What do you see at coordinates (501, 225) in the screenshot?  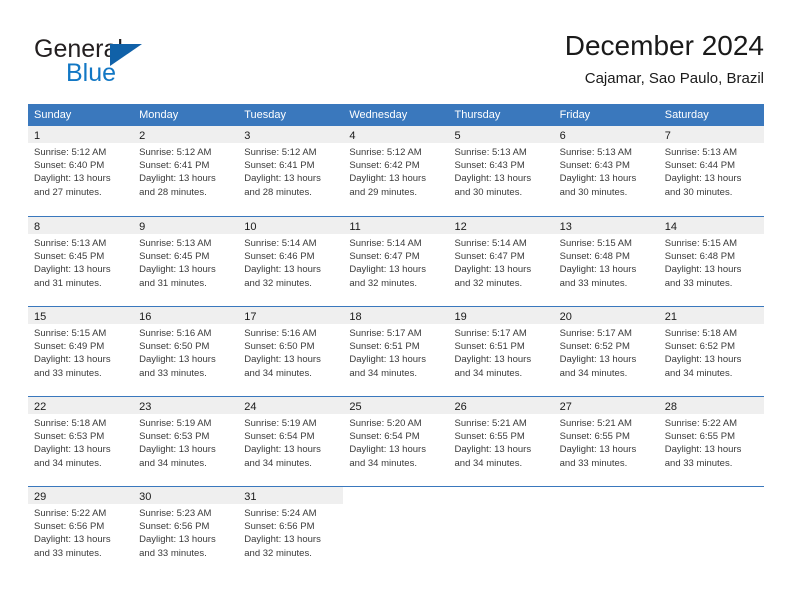 I see `day-number-band: 12` at bounding box center [501, 225].